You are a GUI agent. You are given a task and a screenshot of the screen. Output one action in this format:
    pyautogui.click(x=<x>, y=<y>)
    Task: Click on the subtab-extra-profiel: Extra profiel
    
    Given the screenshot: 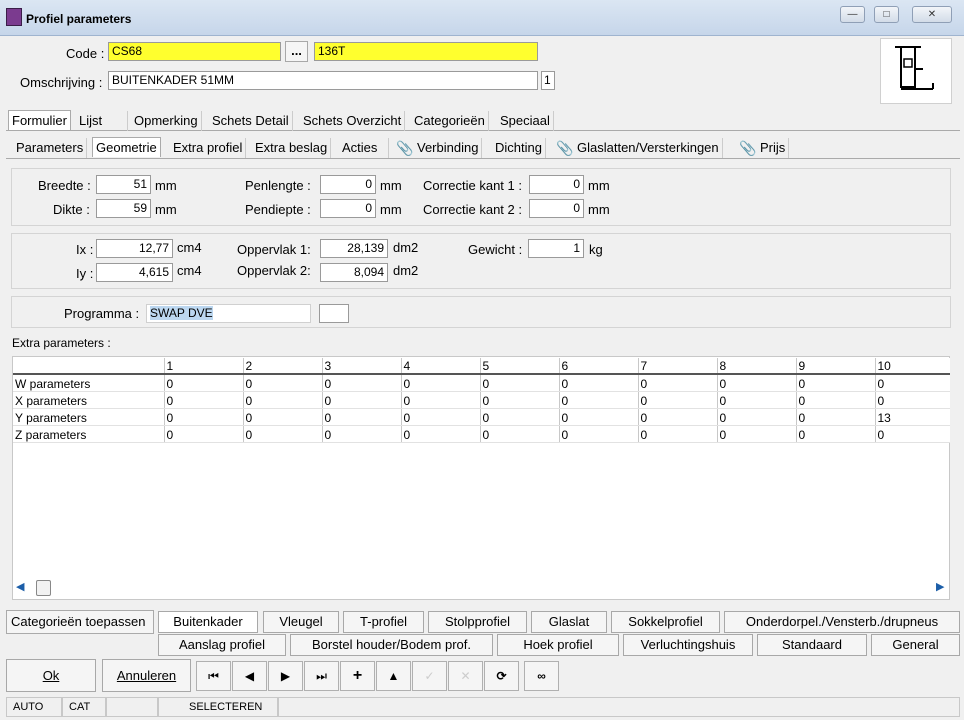 What is the action you would take?
    pyautogui.click(x=208, y=148)
    